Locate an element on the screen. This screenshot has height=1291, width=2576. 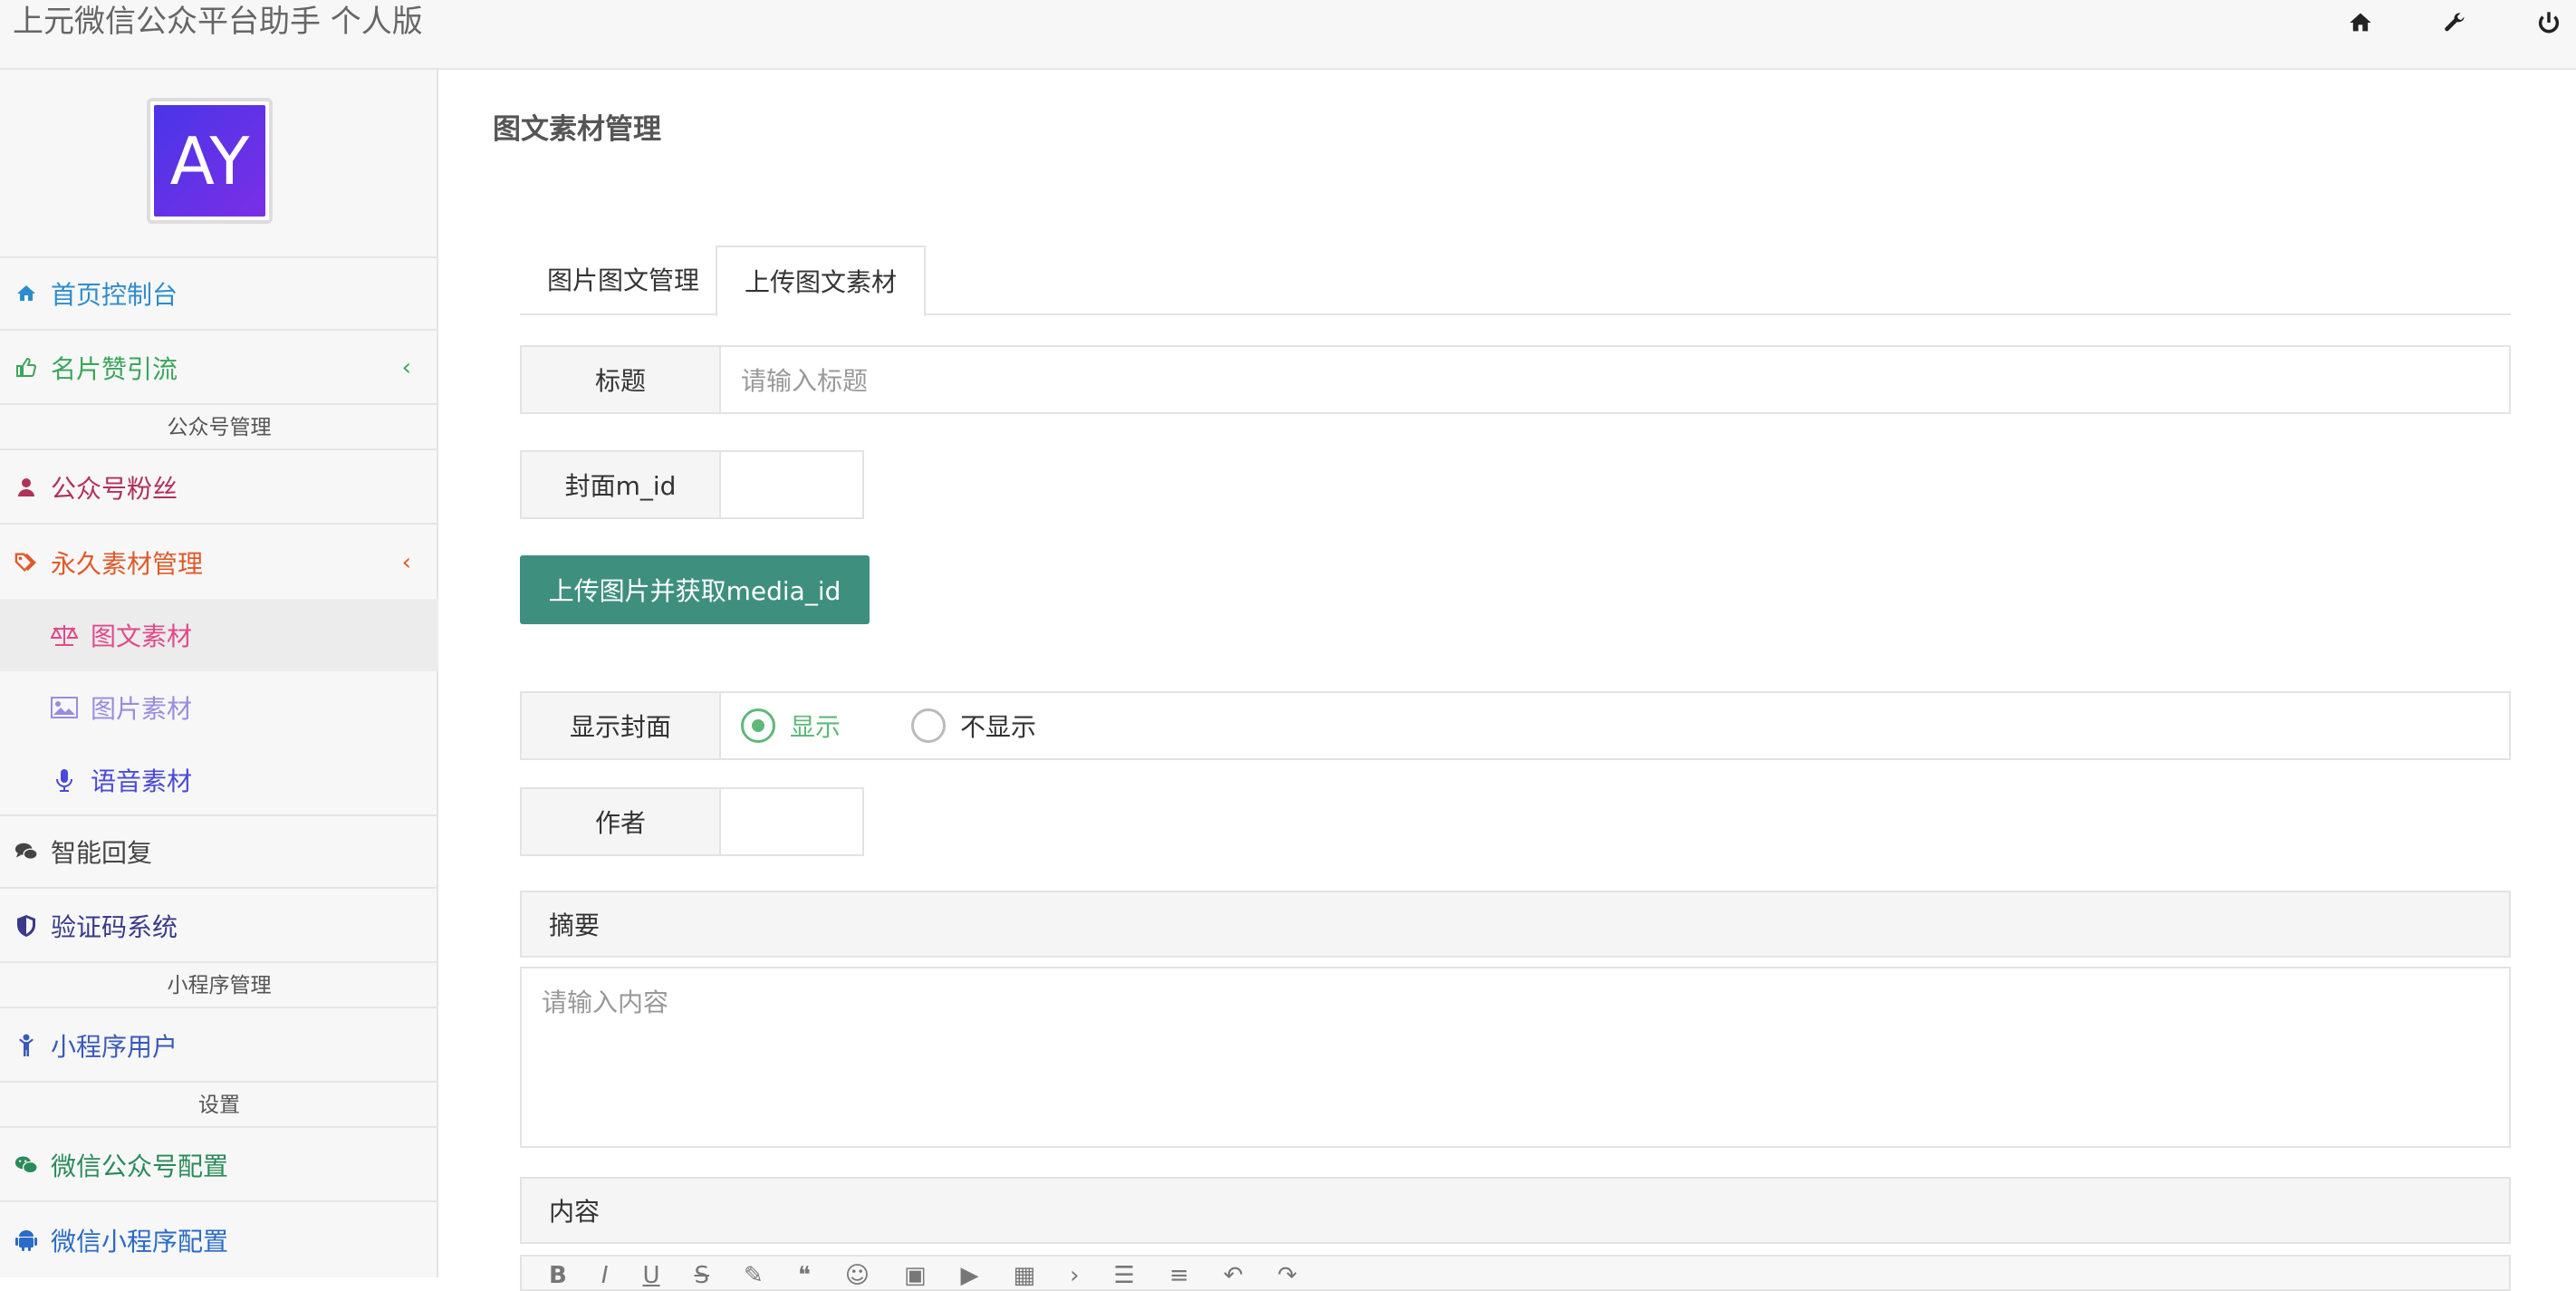
upload-image-button: 上传图片并获取media_id is located at coordinates (695, 589).